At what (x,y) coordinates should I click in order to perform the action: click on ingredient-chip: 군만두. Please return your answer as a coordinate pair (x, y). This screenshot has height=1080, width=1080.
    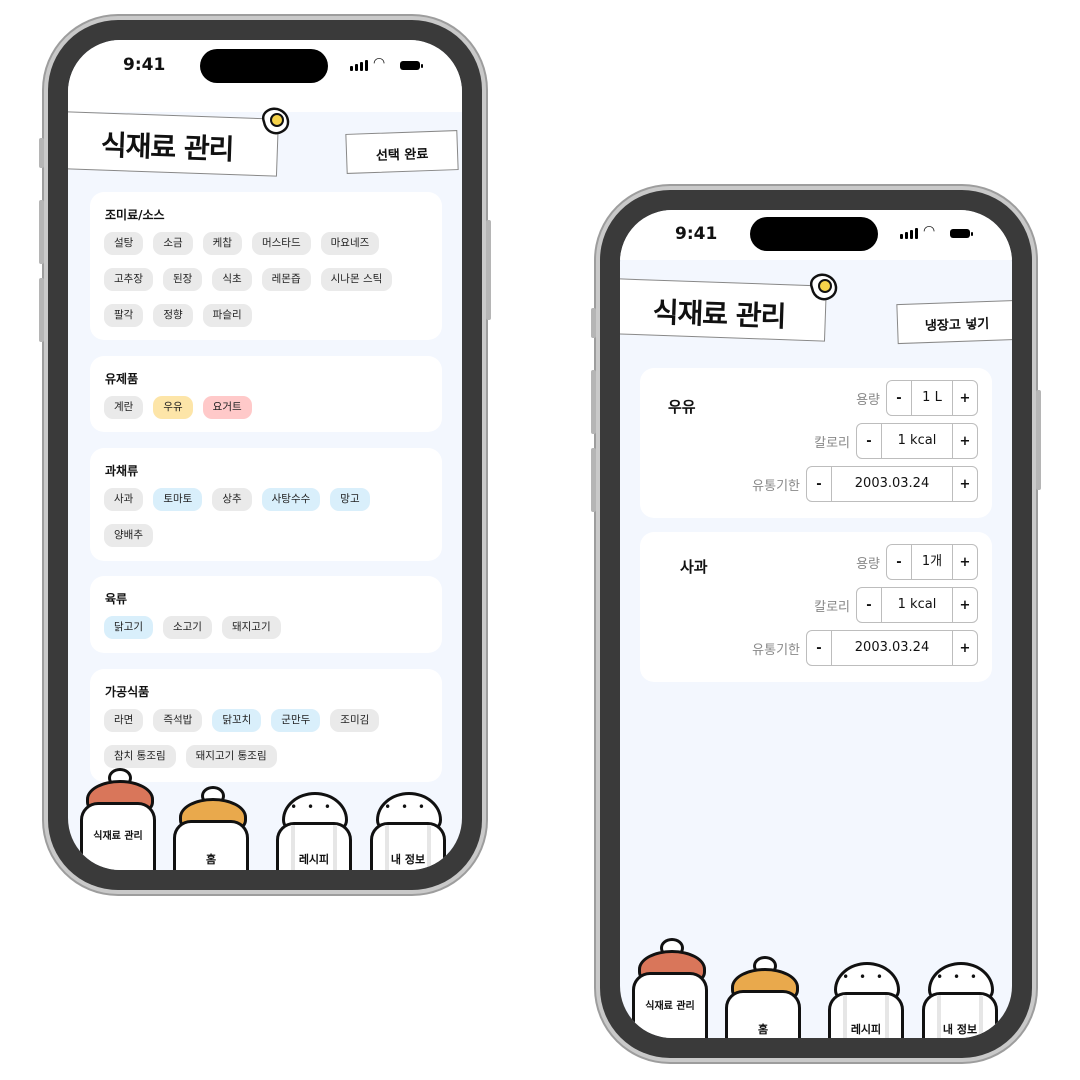
    Looking at the image, I should click on (296, 720).